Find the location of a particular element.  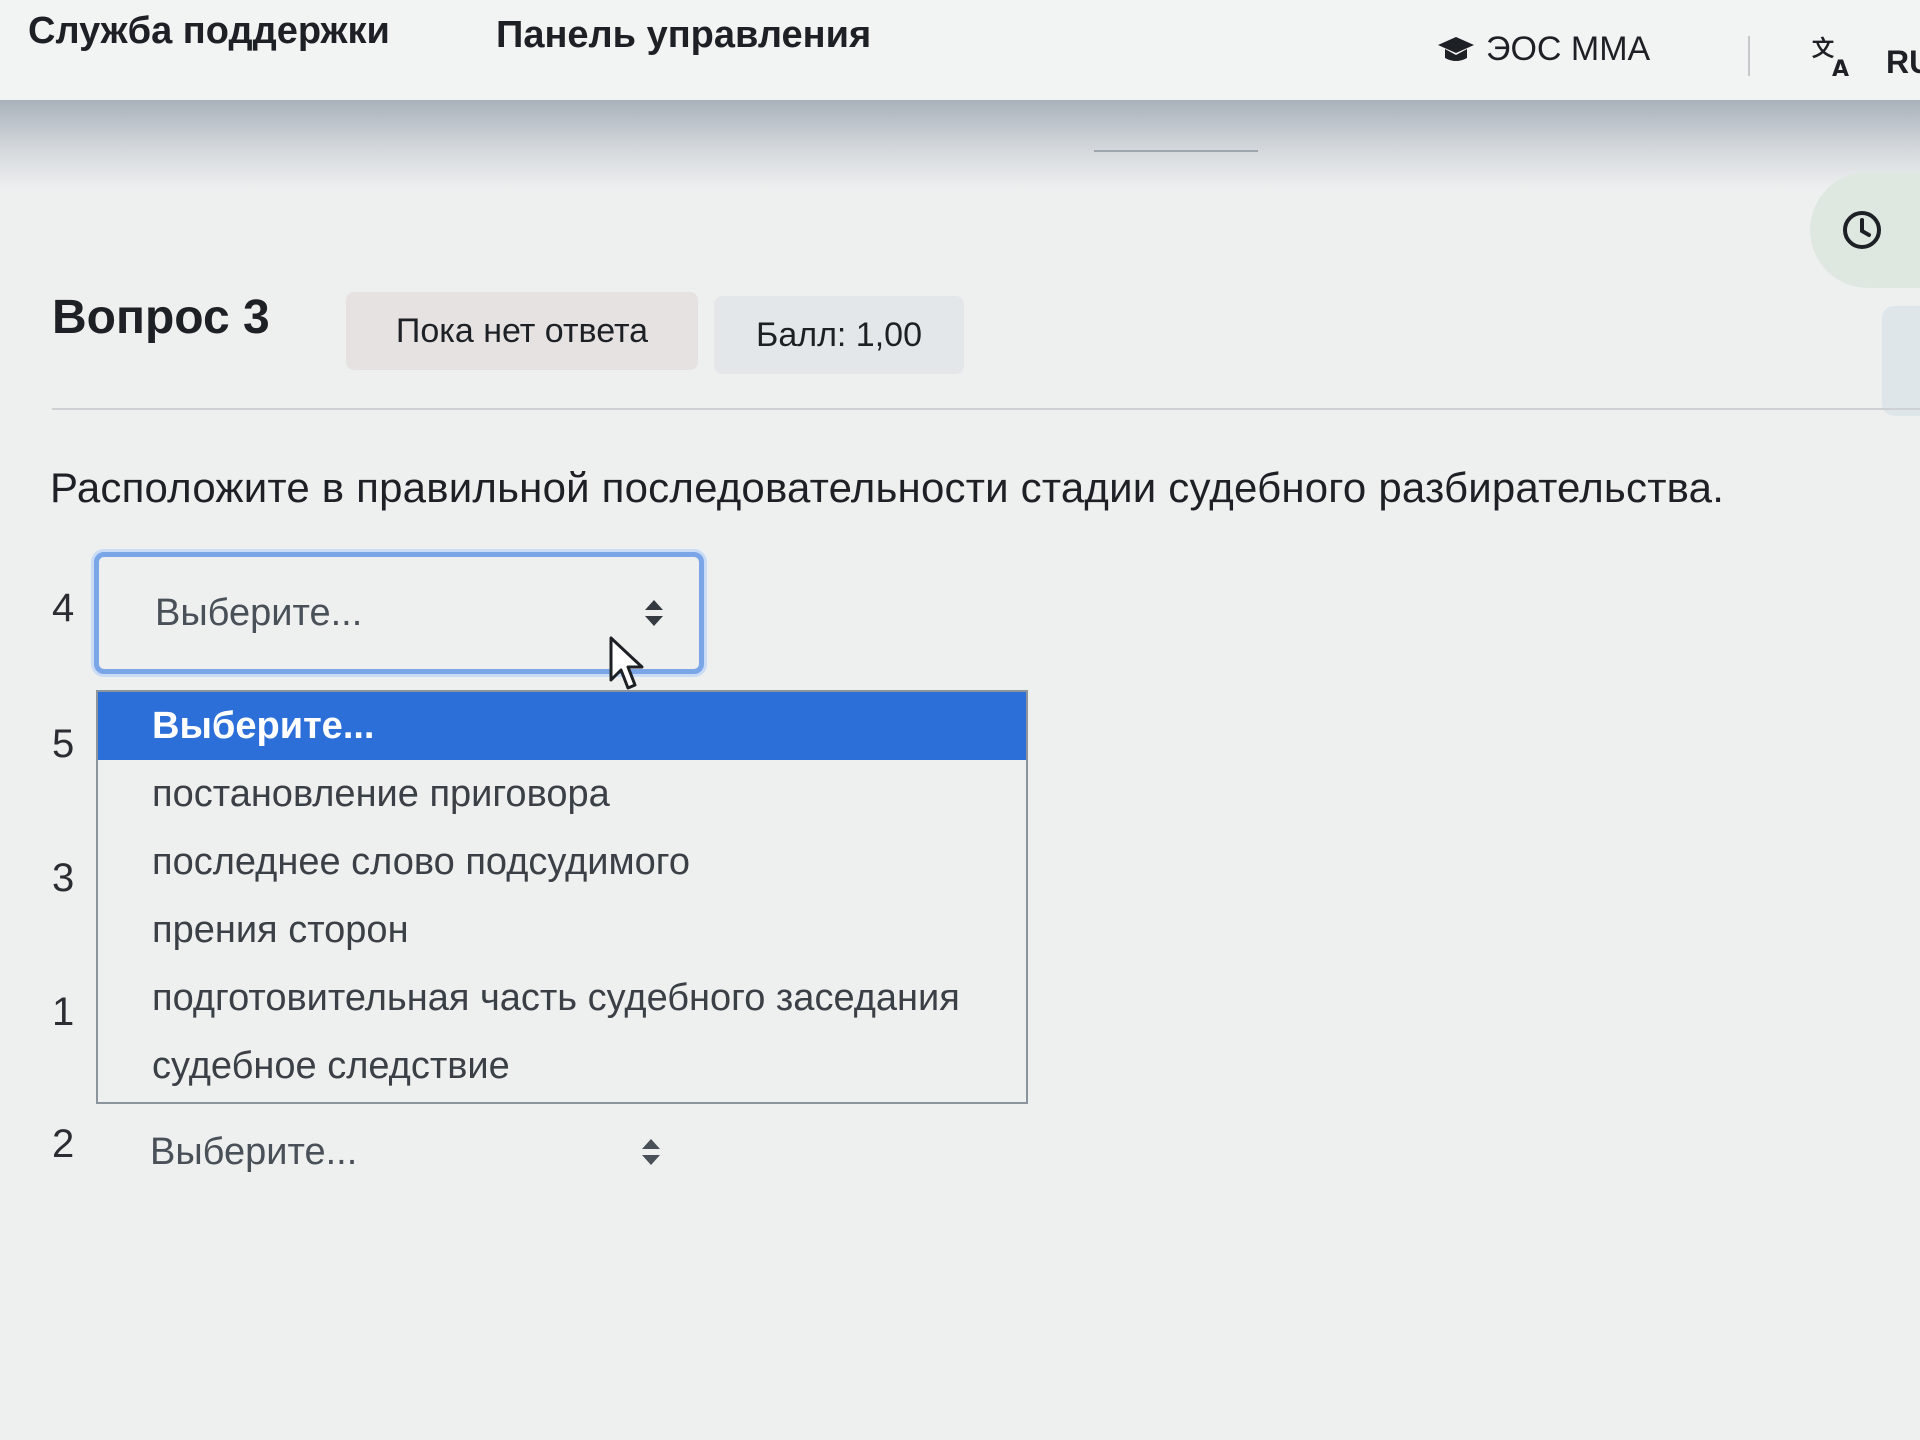

row-number: 2 is located at coordinates (63, 1144).